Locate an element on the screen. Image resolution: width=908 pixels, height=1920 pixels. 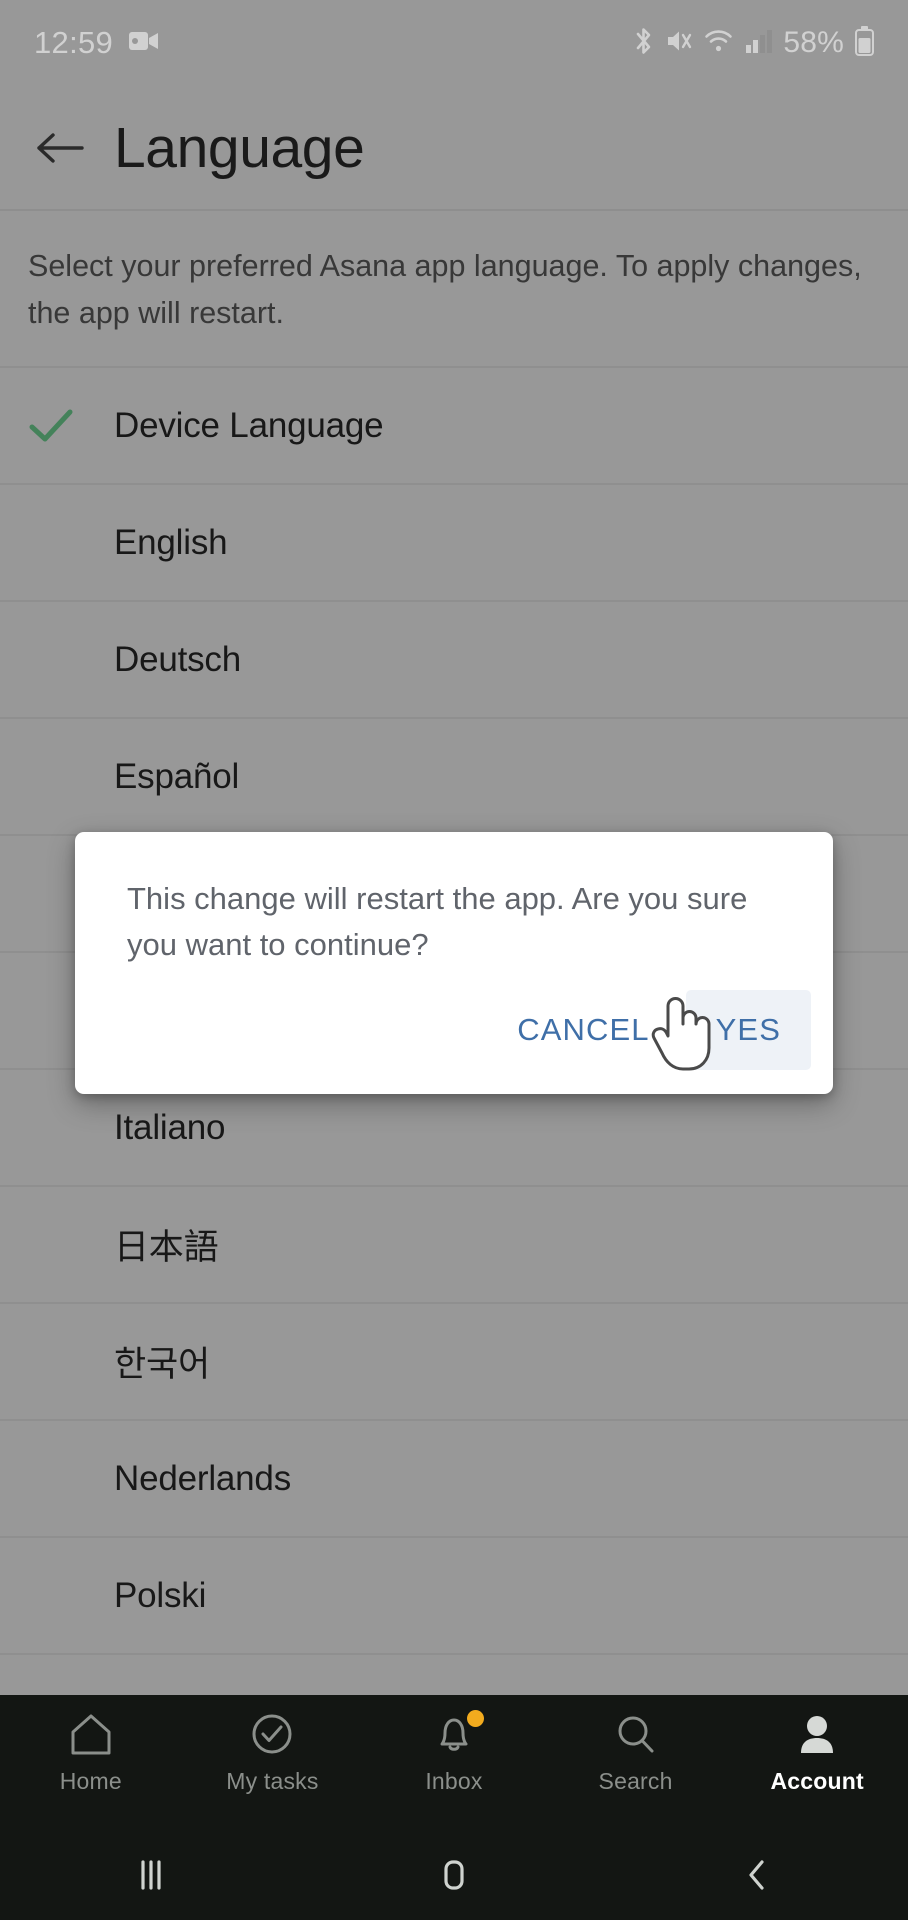
status-bar-right: 58% is located at coordinates (753, 43).